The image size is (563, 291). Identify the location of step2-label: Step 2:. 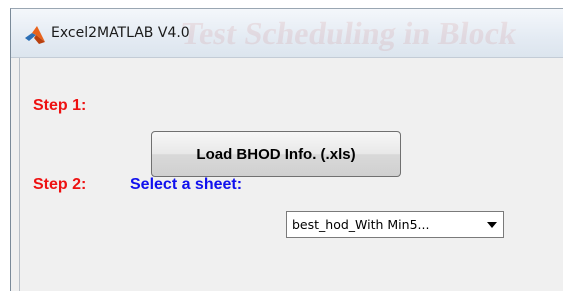
(60, 184).